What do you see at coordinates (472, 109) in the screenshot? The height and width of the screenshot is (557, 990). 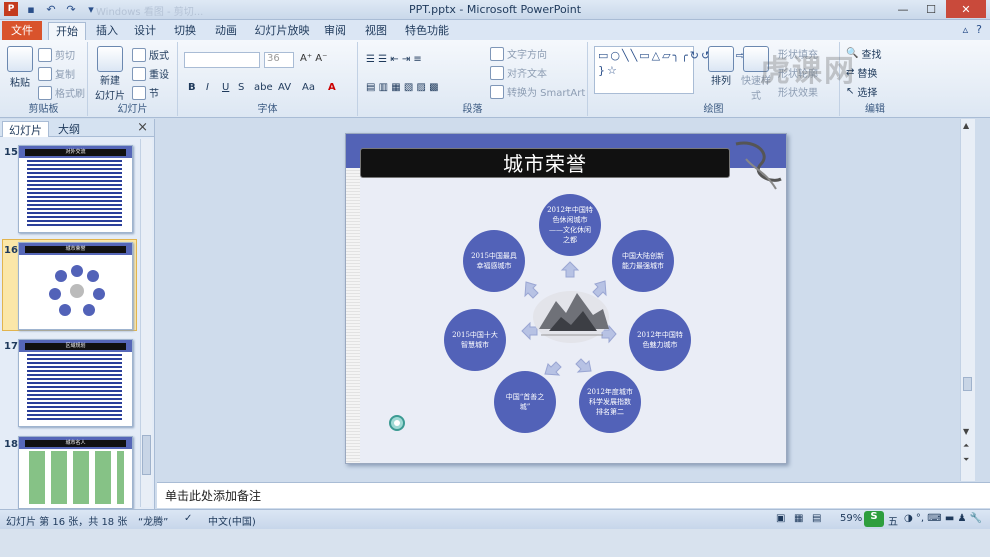 I see `group-label: 段落` at bounding box center [472, 109].